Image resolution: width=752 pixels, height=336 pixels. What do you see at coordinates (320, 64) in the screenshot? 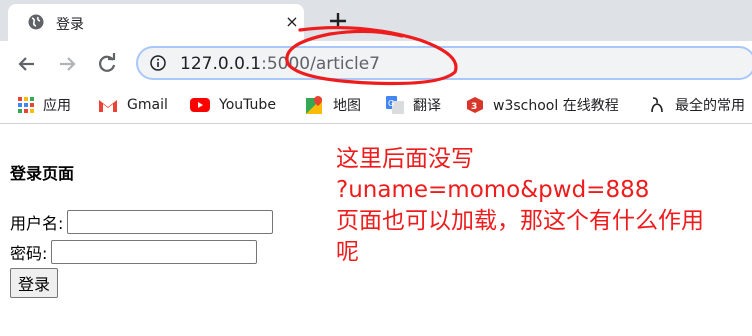
I see `url-path: :5000/article7` at bounding box center [320, 64].